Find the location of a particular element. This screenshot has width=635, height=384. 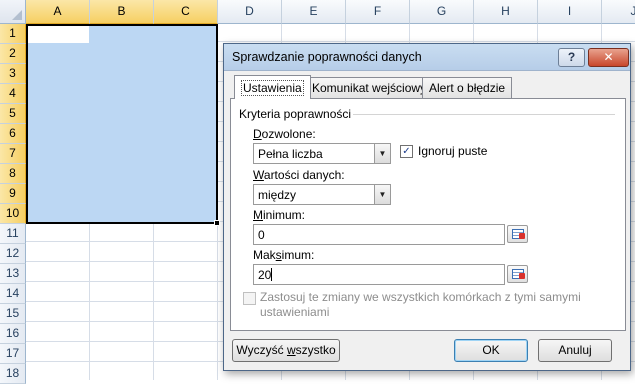

tab-settings: Ustawienia is located at coordinates (272, 87).